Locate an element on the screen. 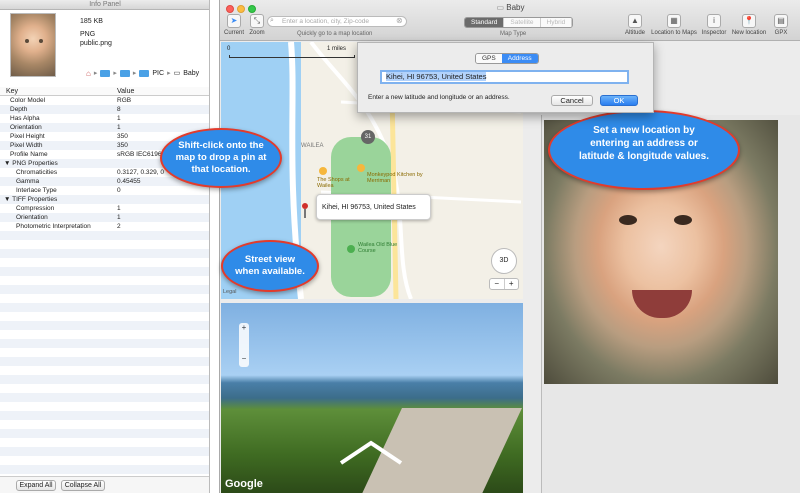 The height and width of the screenshot is (500, 800). zoom-in-button: + is located at coordinates (512, 284).